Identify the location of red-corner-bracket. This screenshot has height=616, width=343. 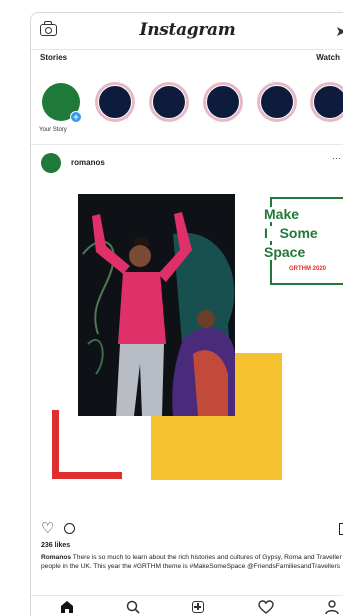
(55, 444).